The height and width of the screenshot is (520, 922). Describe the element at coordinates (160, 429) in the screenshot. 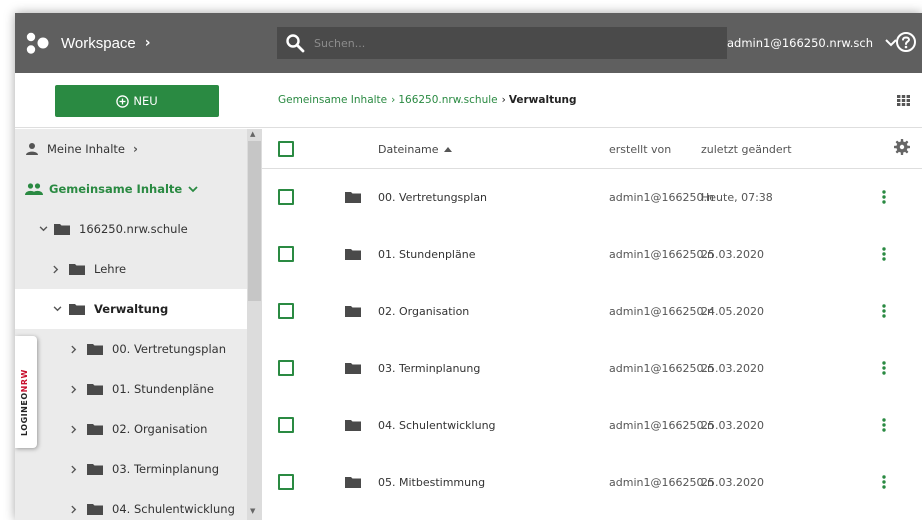

I see `tree-item-label: 02. Organisation` at that location.